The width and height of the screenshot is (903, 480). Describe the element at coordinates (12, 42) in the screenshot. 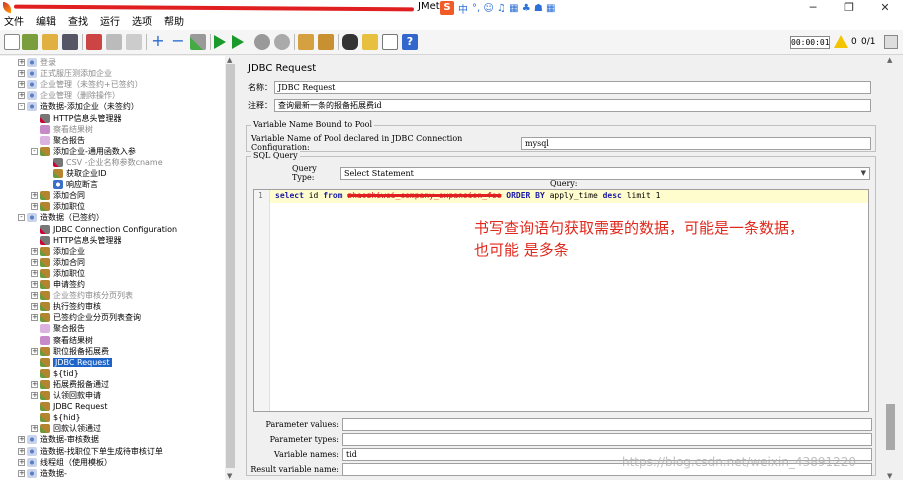

I see `new-icon` at that location.